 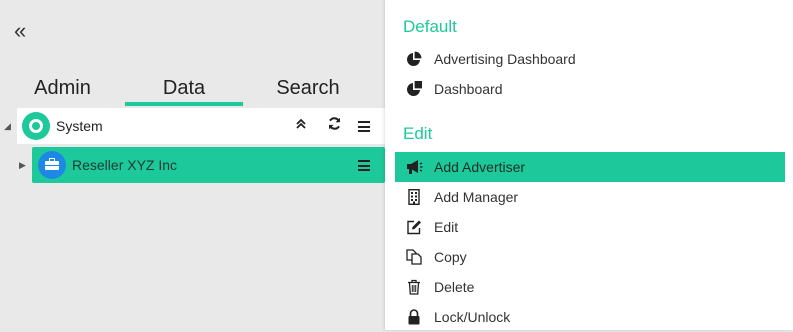 What do you see at coordinates (468, 89) in the screenshot?
I see `menu-item-label: Dashboard` at bounding box center [468, 89].